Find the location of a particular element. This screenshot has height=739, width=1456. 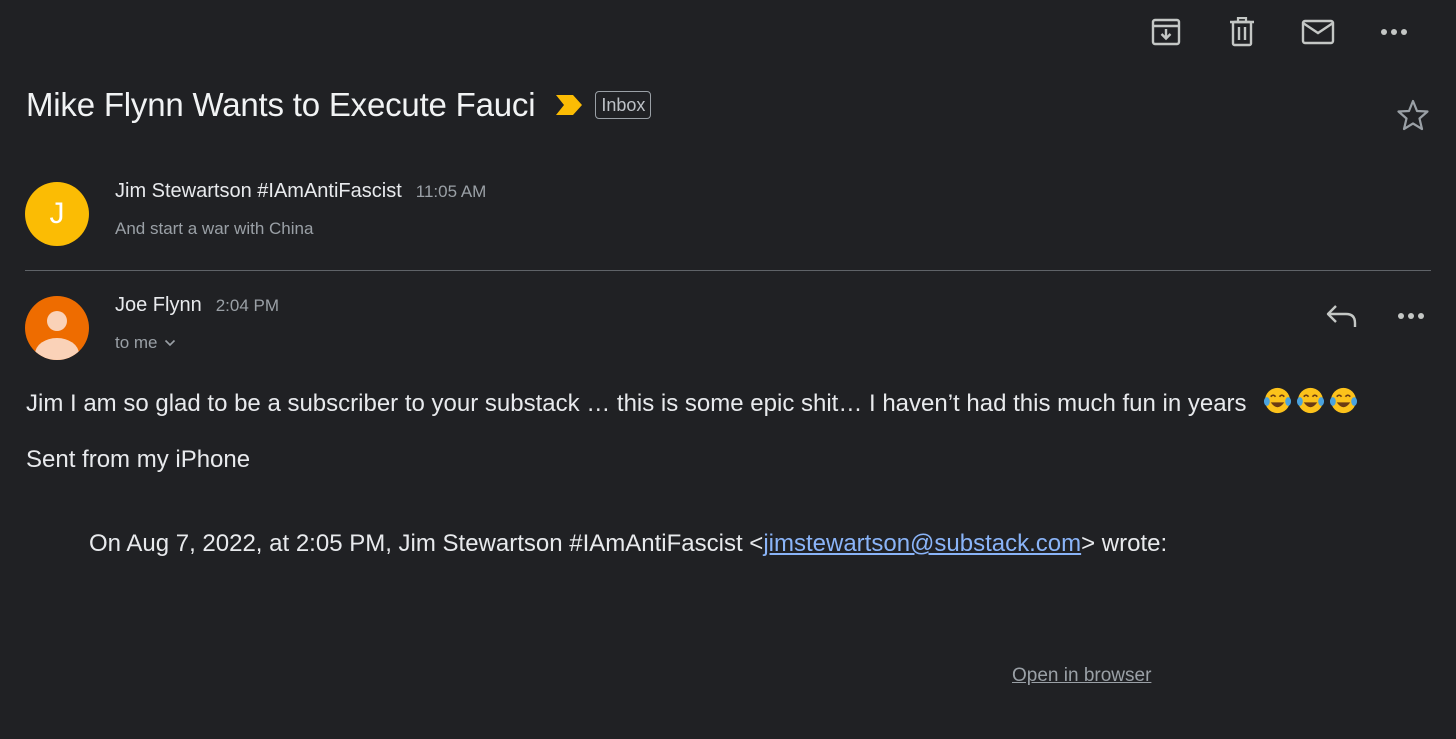

open-in-browser-link: Open in browser is located at coordinates (1081, 676).